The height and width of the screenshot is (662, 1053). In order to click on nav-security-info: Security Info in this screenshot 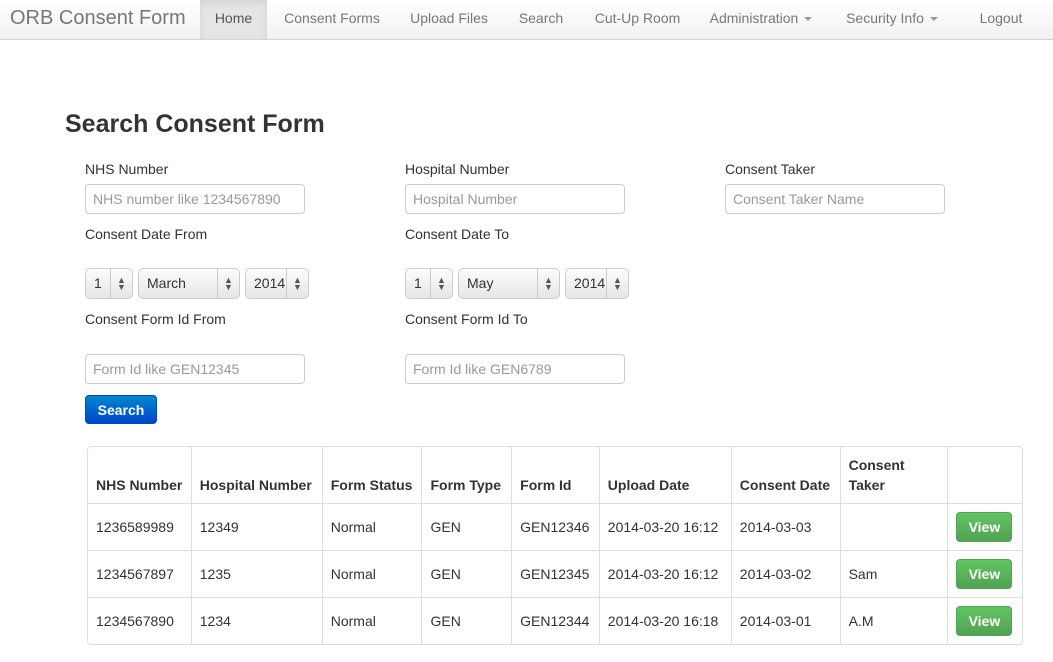, I will do `click(892, 19)`.